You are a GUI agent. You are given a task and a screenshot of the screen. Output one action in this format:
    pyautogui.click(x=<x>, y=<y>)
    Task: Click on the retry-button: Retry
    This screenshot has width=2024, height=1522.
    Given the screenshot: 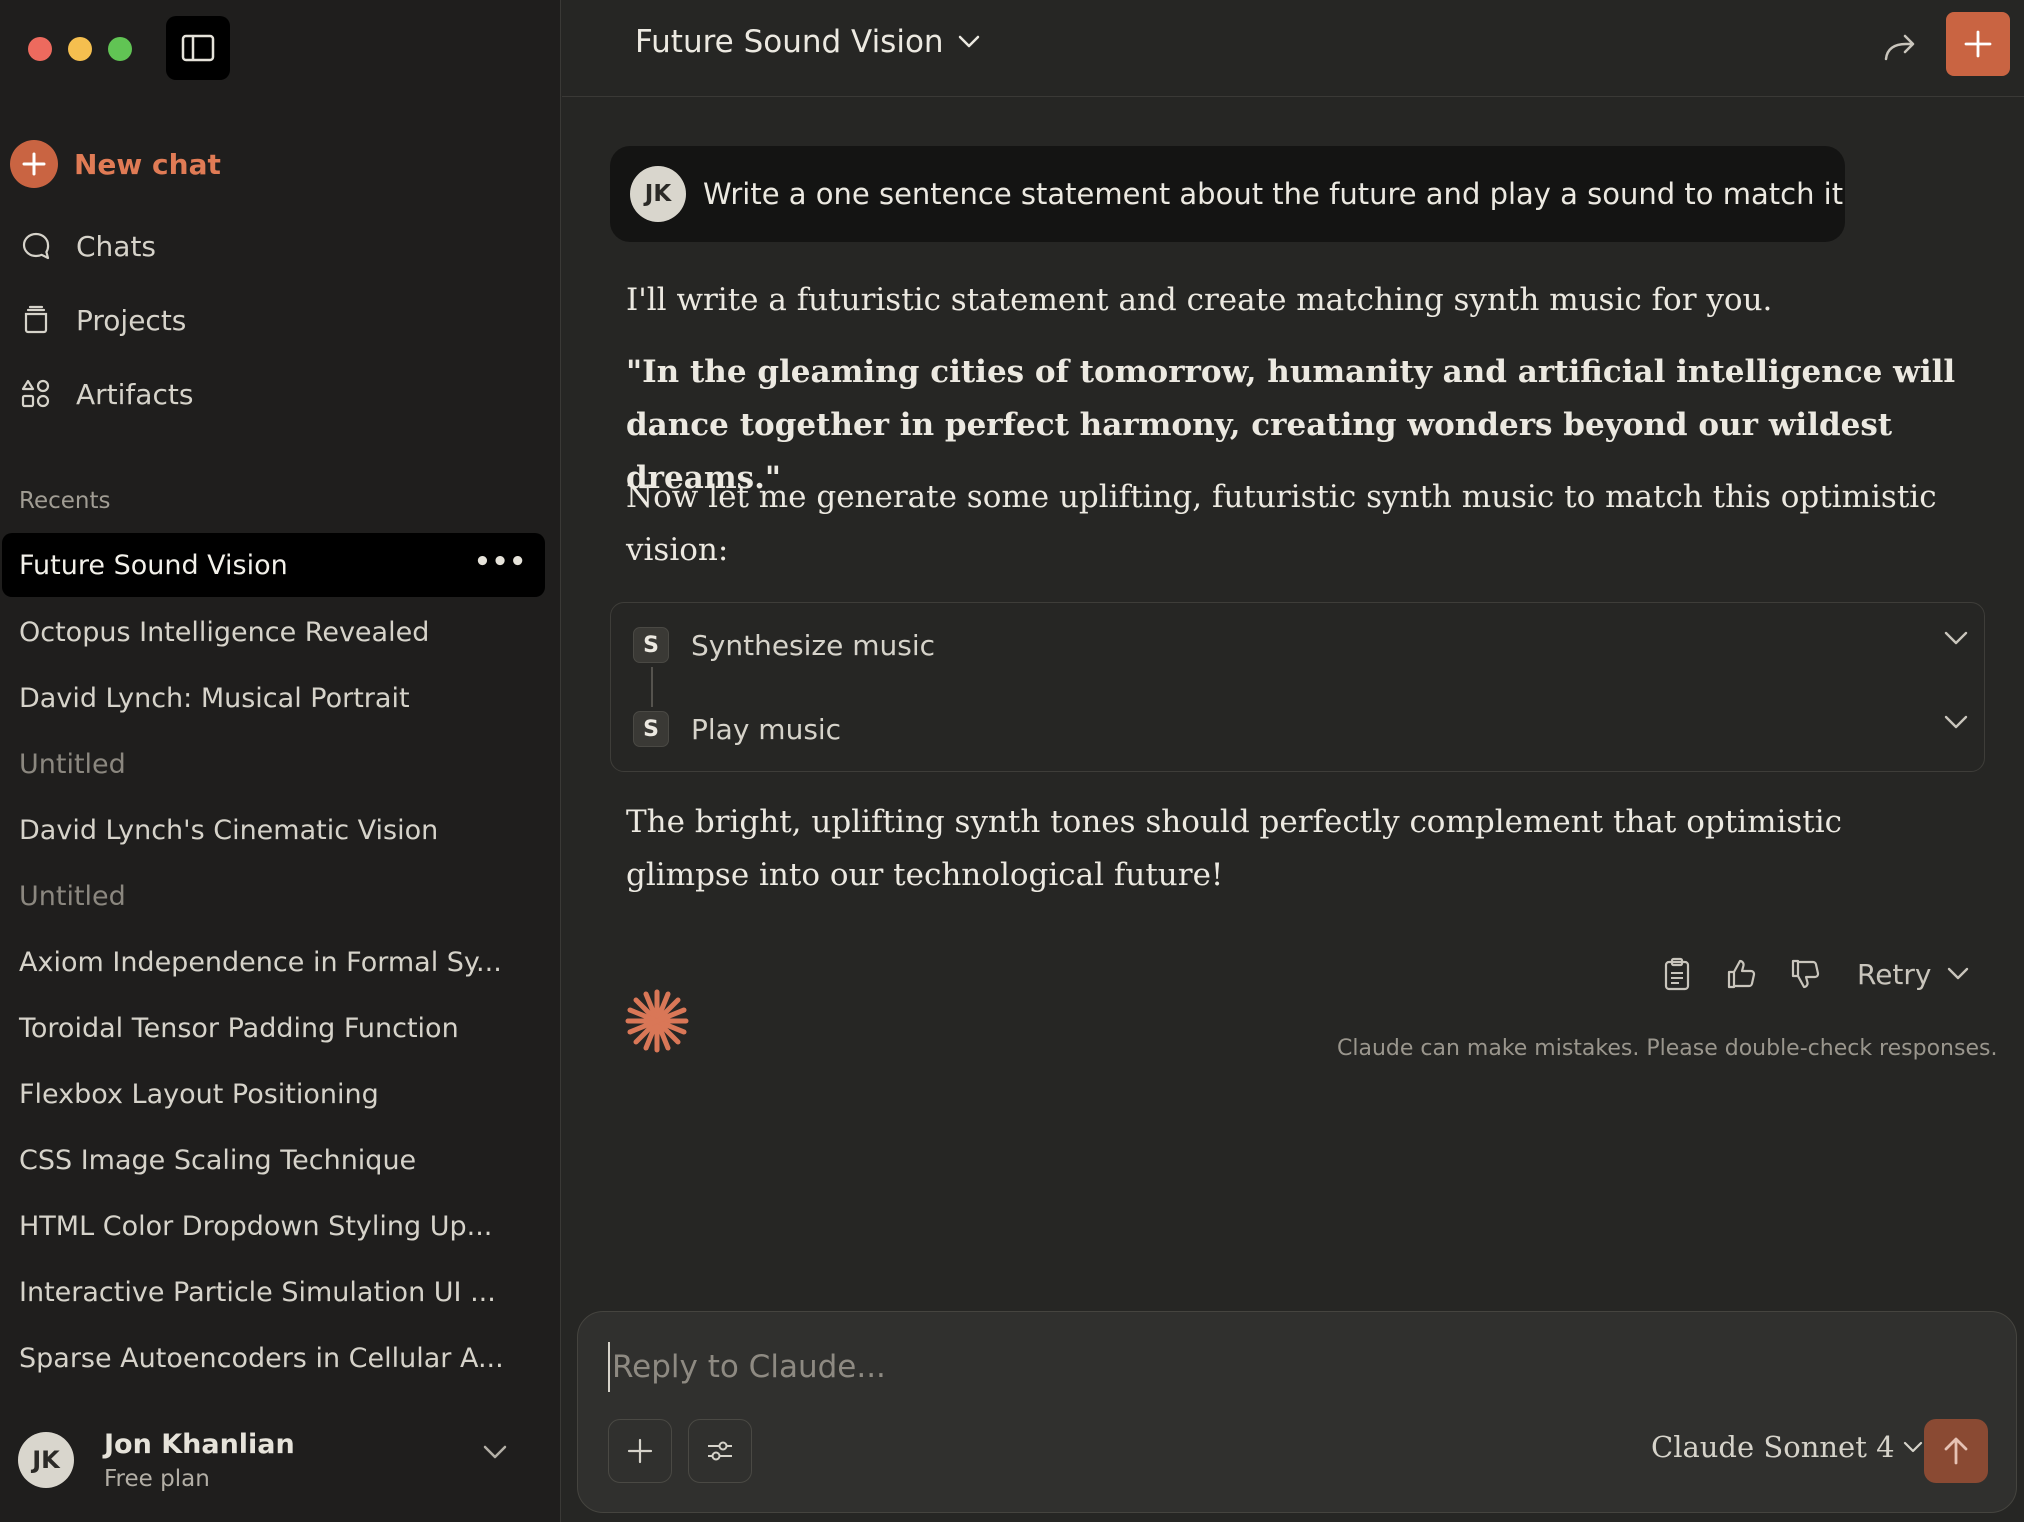 What is the action you would take?
    pyautogui.click(x=1913, y=974)
    